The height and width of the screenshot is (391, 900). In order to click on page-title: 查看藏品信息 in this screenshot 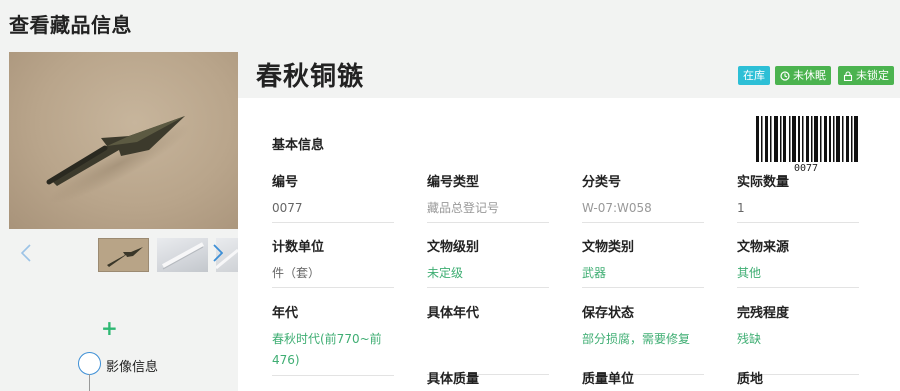, I will do `click(70, 25)`.